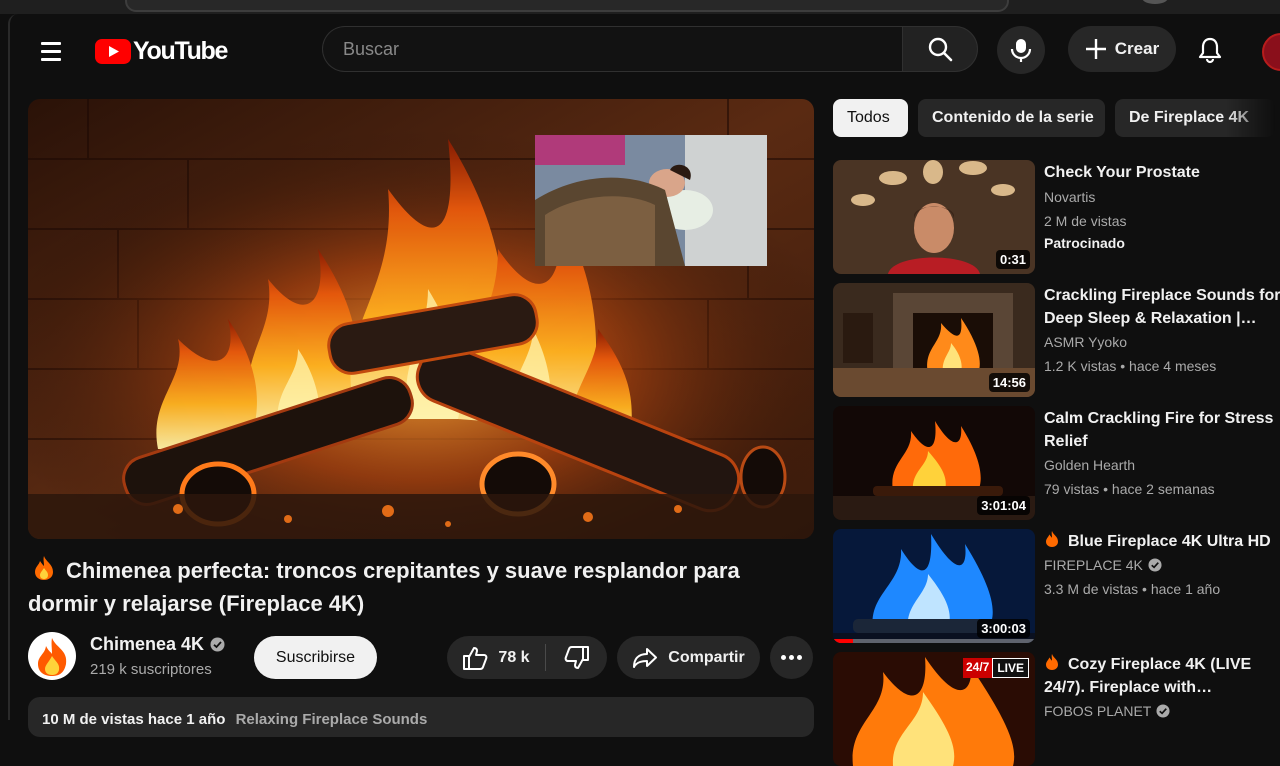  What do you see at coordinates (1162, 197) in the screenshot?
I see `recommendation-channel: Novartis` at bounding box center [1162, 197].